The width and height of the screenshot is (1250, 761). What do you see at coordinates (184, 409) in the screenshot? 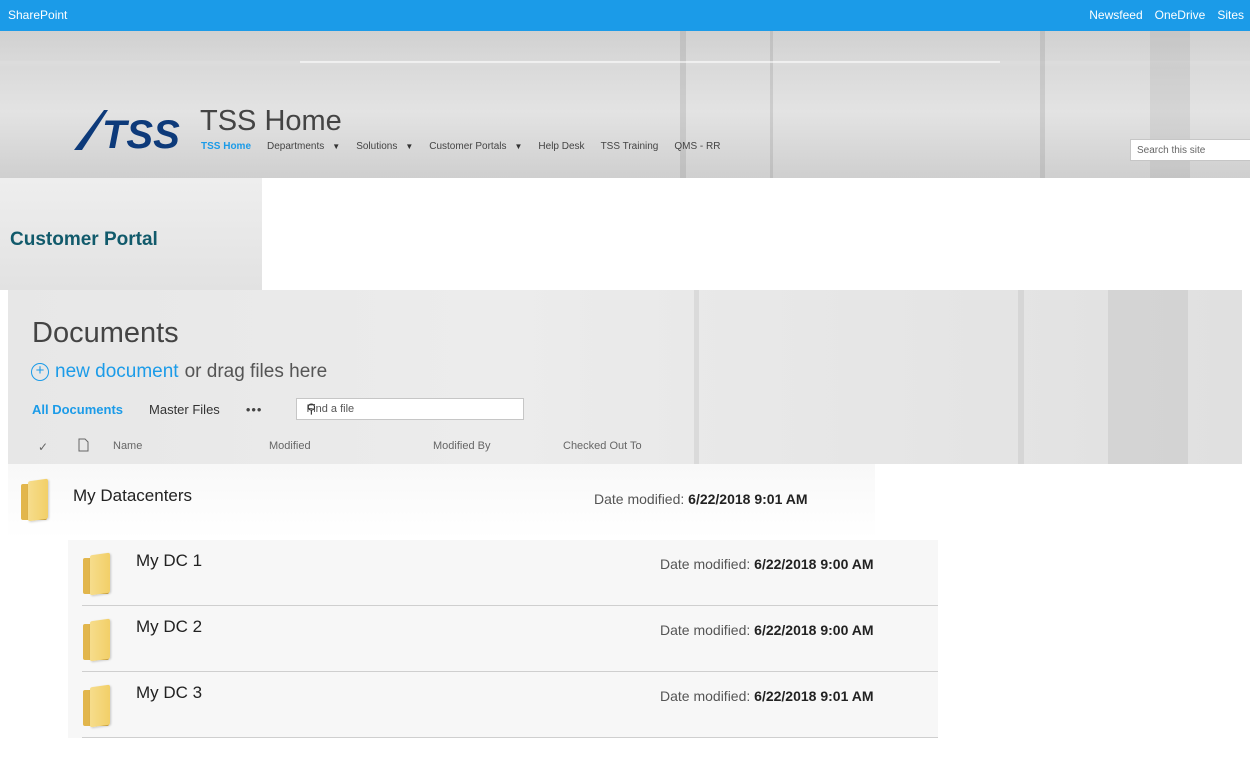
I see `view-master-files: Master Files` at bounding box center [184, 409].